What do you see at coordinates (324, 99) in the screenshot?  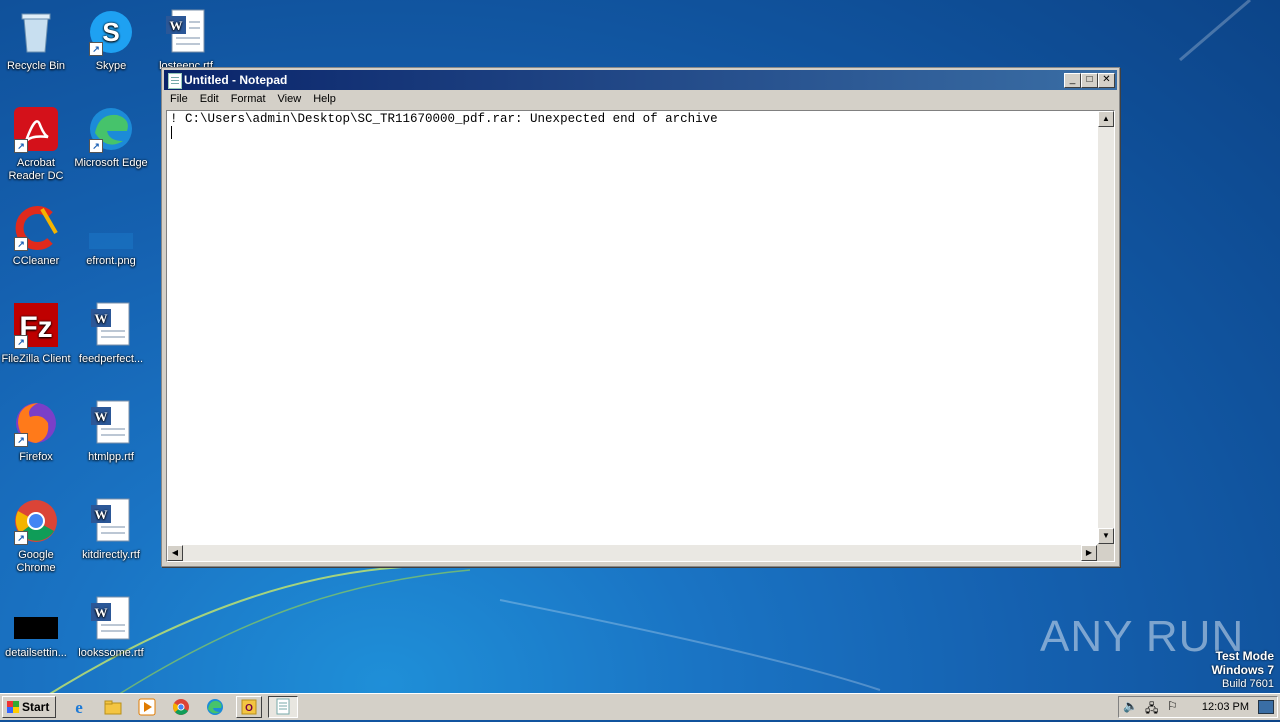 I see `menu-help: Help` at bounding box center [324, 99].